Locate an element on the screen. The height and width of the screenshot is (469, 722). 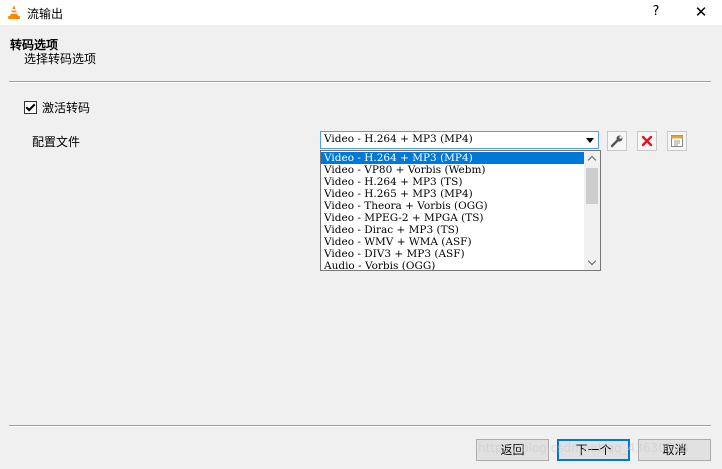
page-subtitle: 选择转码选项 is located at coordinates (60, 59).